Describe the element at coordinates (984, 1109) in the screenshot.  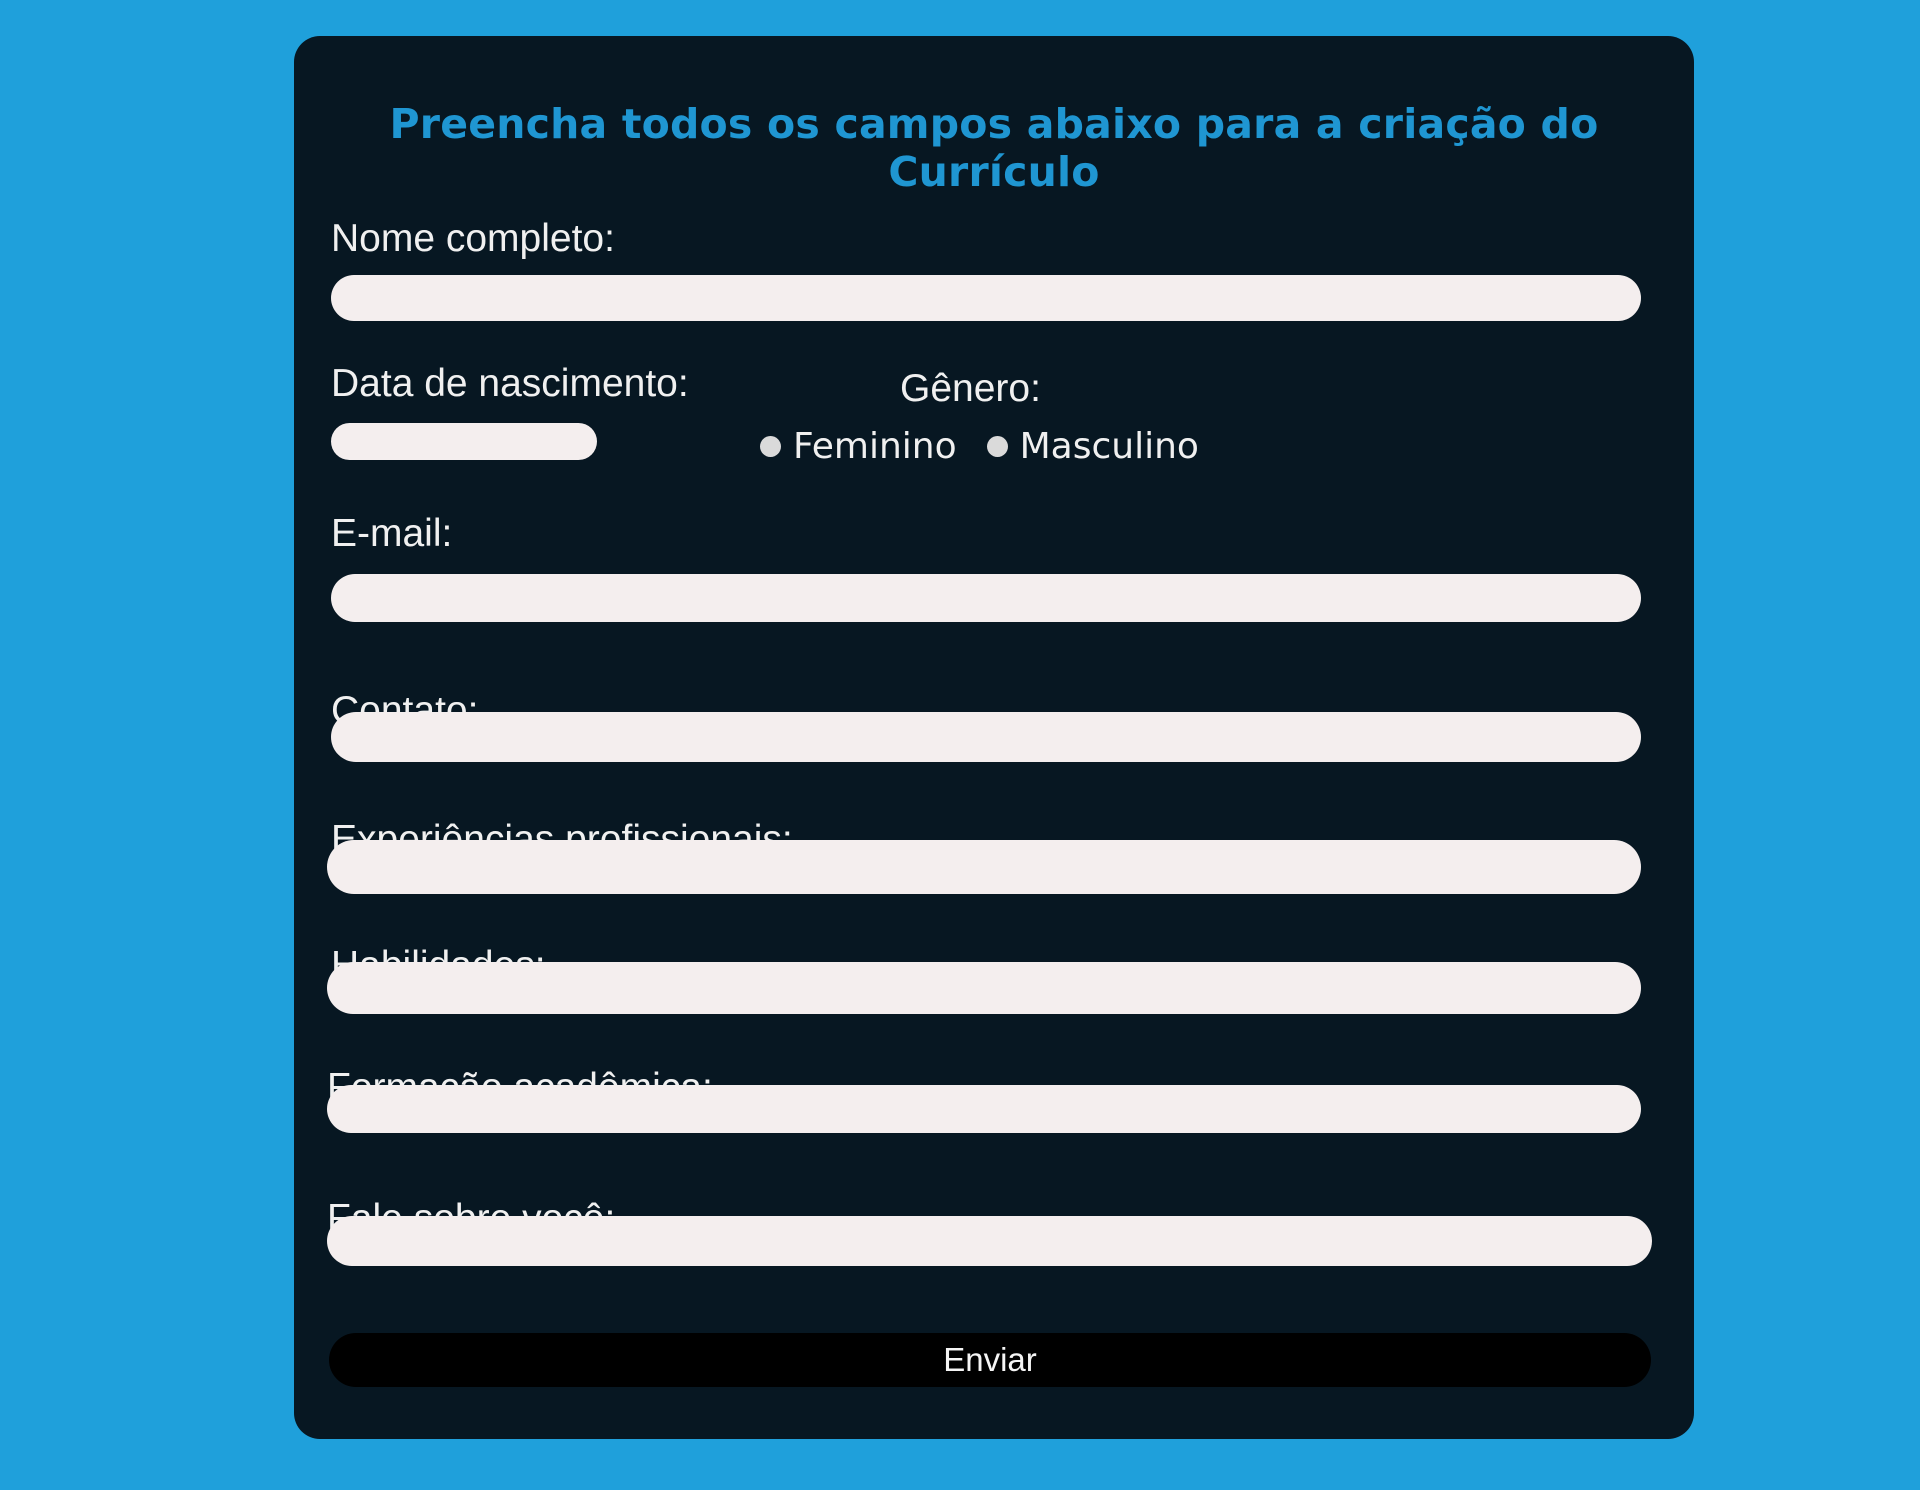
I see `education-input` at that location.